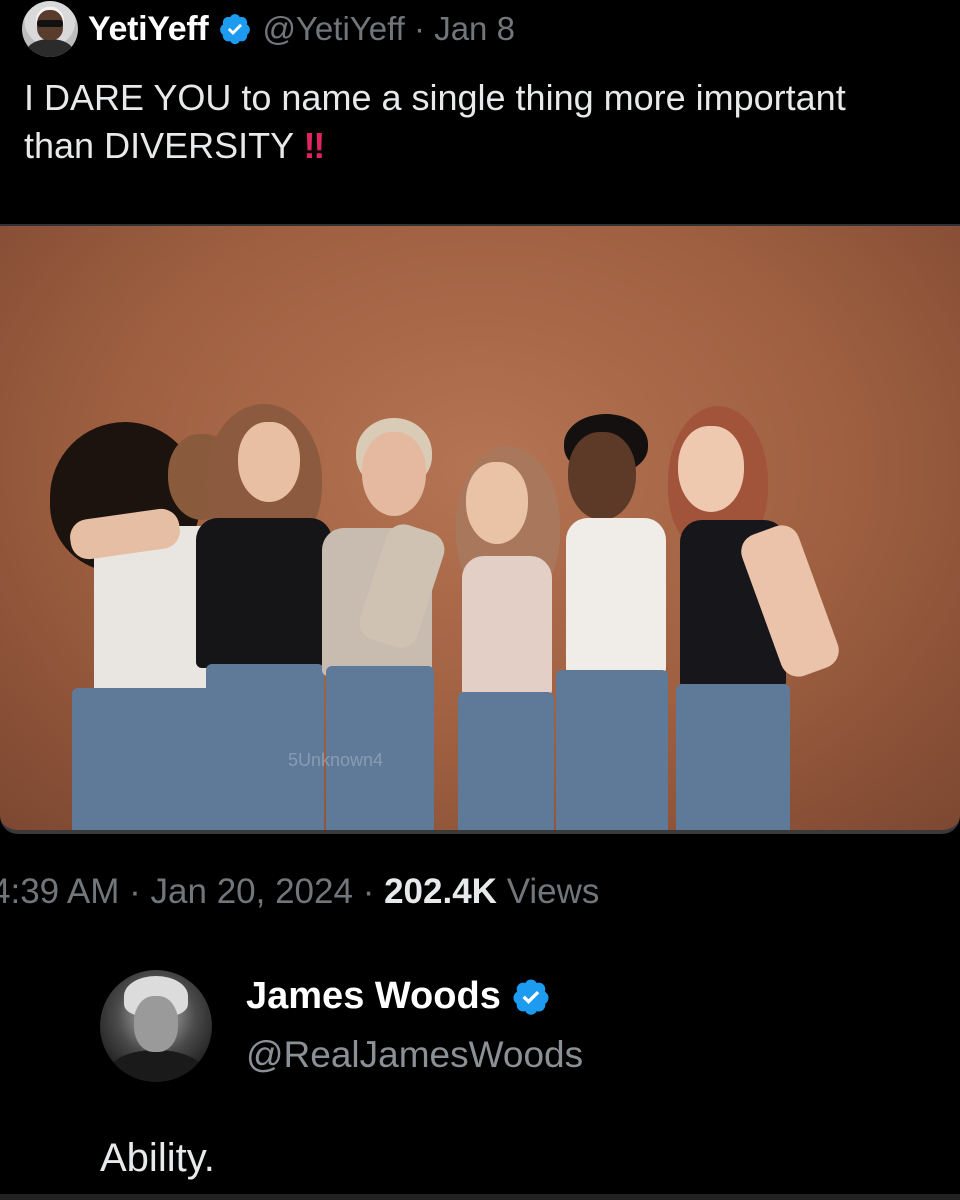 This screenshot has height=1200, width=960. Describe the element at coordinates (157, 1158) in the screenshot. I see `reply-text: Ability.` at that location.